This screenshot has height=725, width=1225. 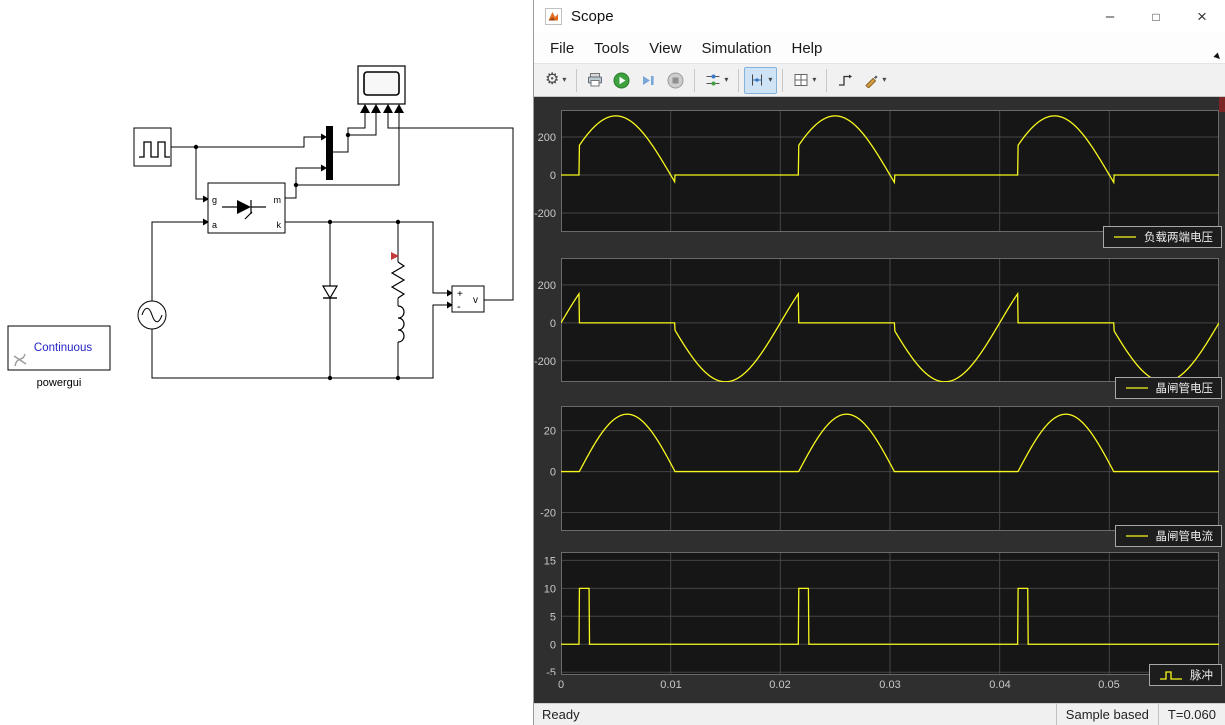 What do you see at coordinates (246, 208) in the screenshot?
I see `thyristor-block: g m a k` at bounding box center [246, 208].